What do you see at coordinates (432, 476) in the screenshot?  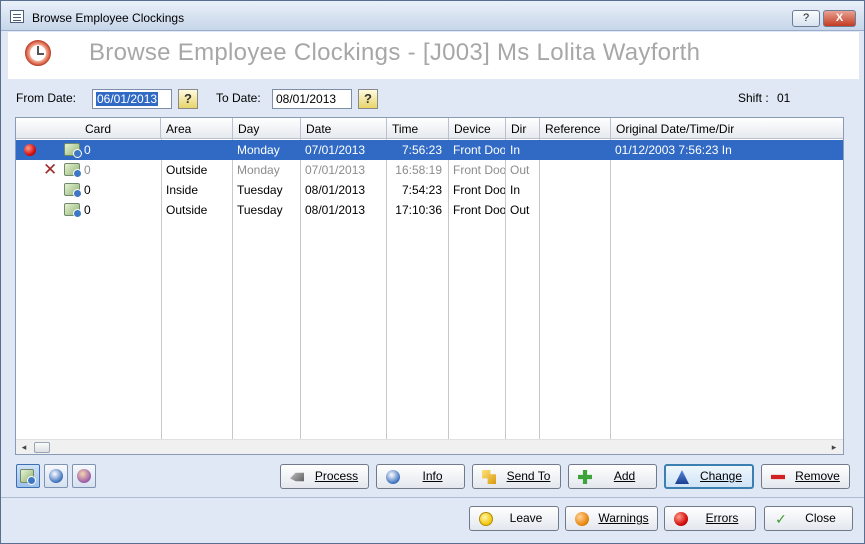 I see `info-label: Info` at bounding box center [432, 476].